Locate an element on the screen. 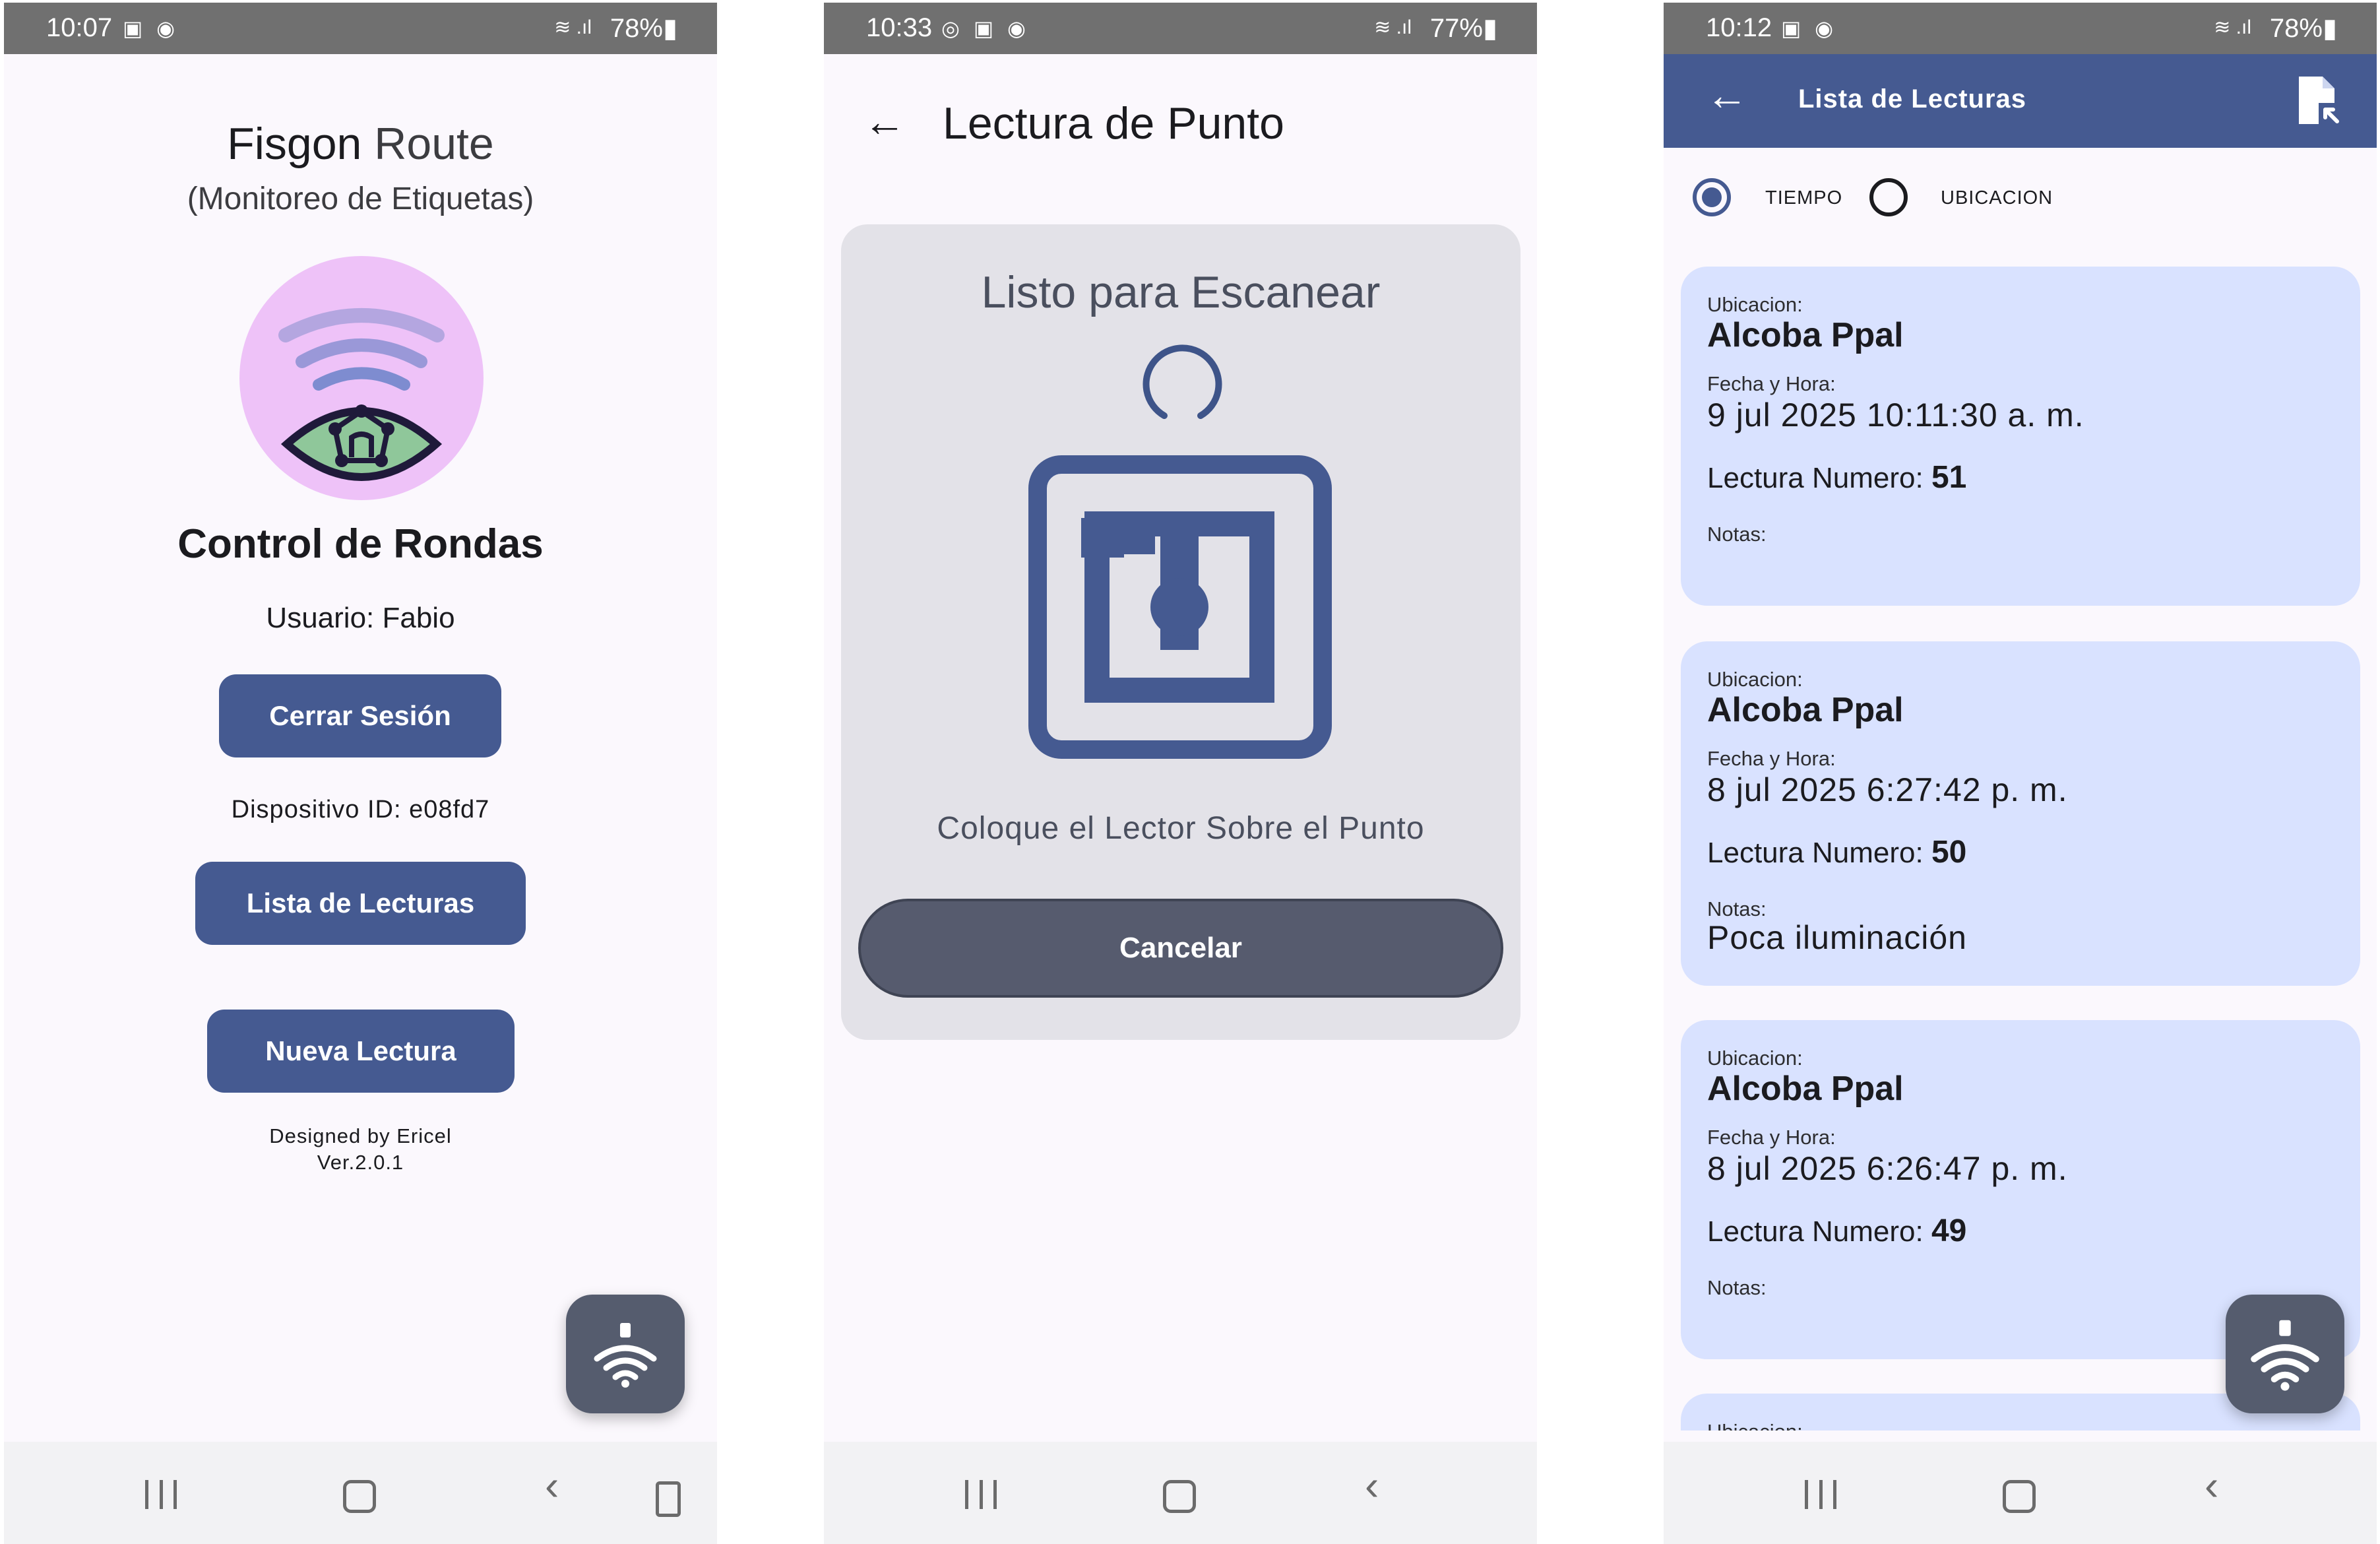 This screenshot has width=2380, height=1544. new-reading-button: Nueva Lectura is located at coordinates (361, 1051).